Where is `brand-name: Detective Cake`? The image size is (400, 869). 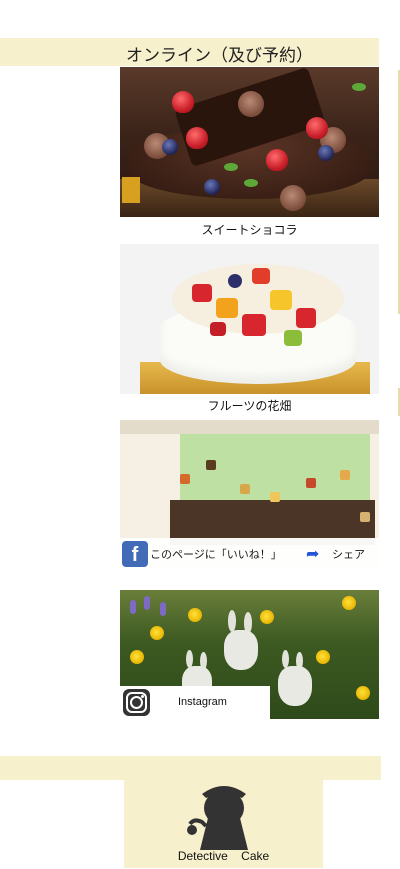 brand-name: Detective Cake is located at coordinates (223, 856).